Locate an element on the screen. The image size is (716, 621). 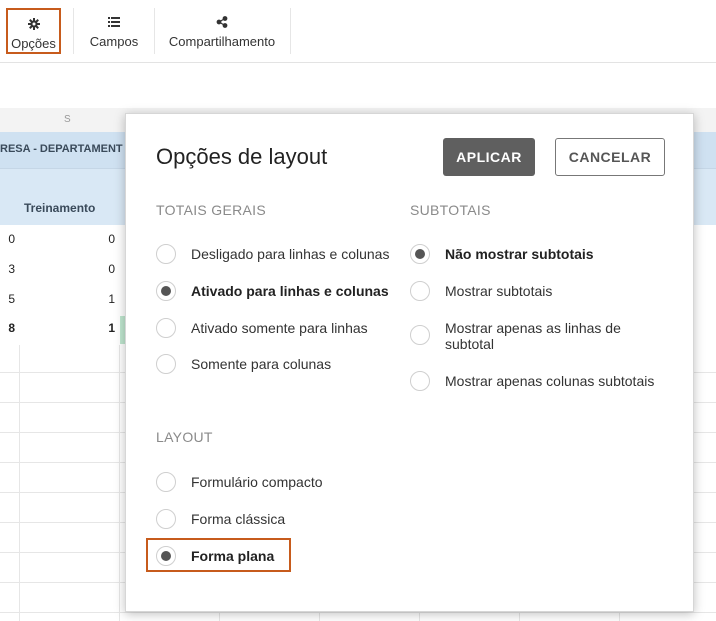
selection-highlight-box is located at coordinates (218, 555).